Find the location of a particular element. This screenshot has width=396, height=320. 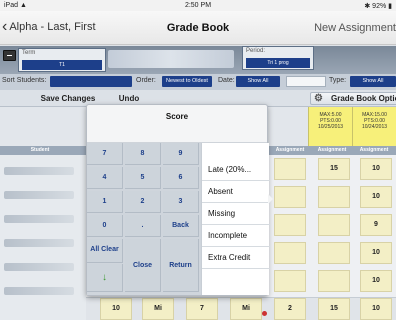

popover-title: Score is located at coordinates (177, 124).